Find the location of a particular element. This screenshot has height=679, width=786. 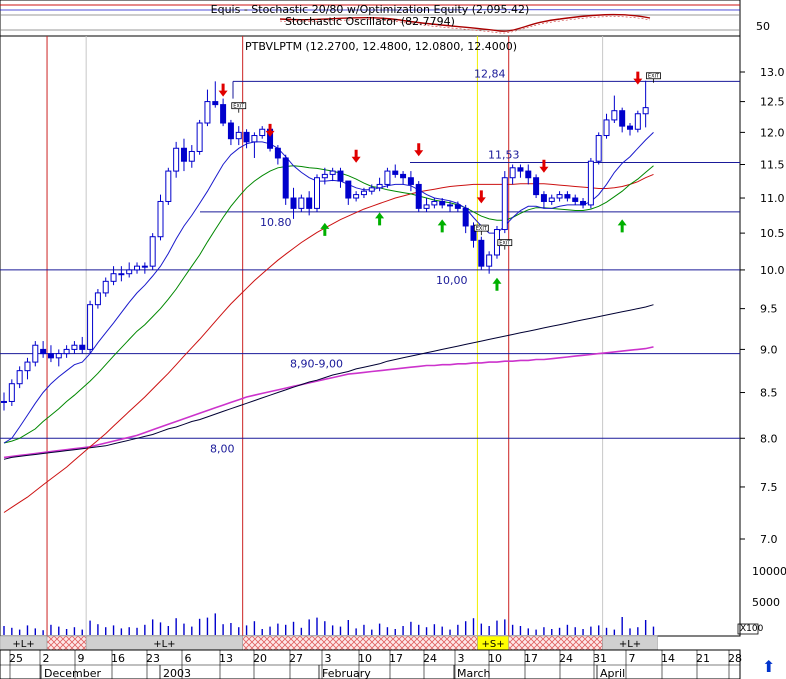

price-tick-label-0: 13.0 is located at coordinates (772, 72).